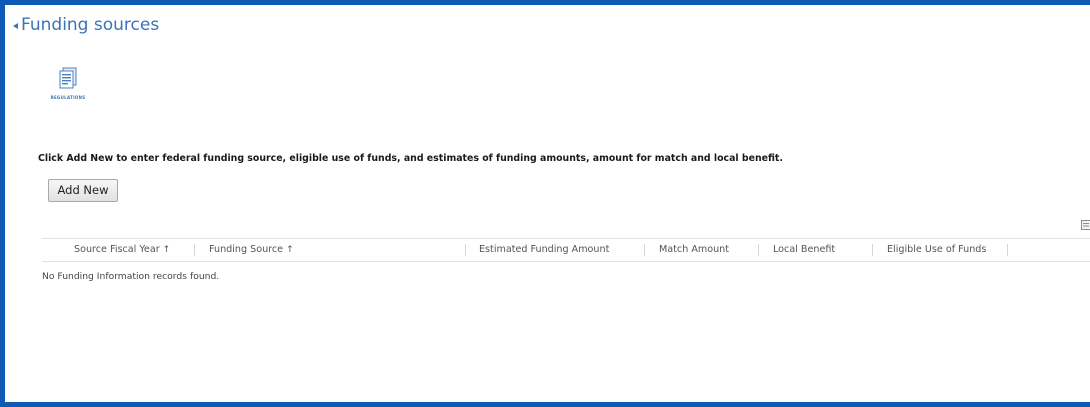 This screenshot has height=407, width=1090. I want to click on column-label: Match Amount, so click(694, 249).